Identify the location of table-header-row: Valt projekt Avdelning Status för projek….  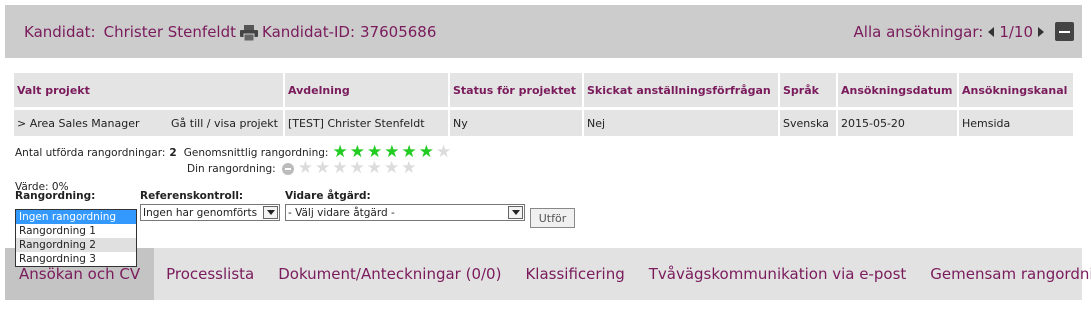
(543, 90).